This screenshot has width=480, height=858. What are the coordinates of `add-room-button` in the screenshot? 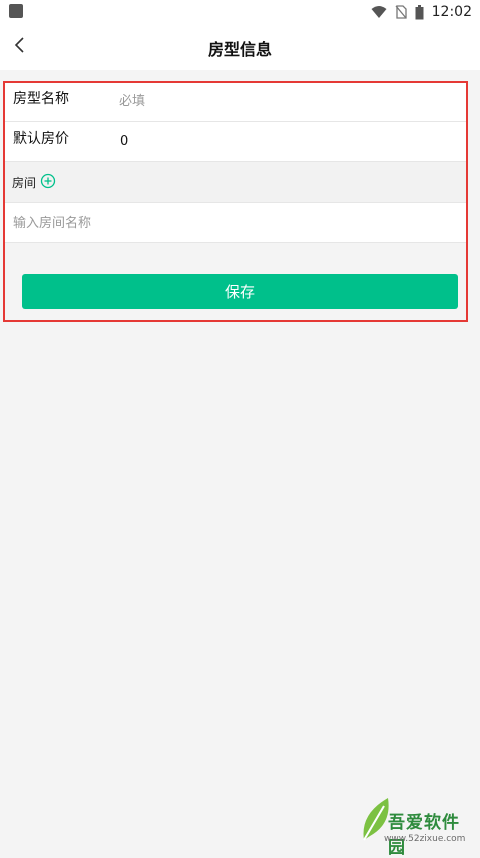 It's located at (48, 181).